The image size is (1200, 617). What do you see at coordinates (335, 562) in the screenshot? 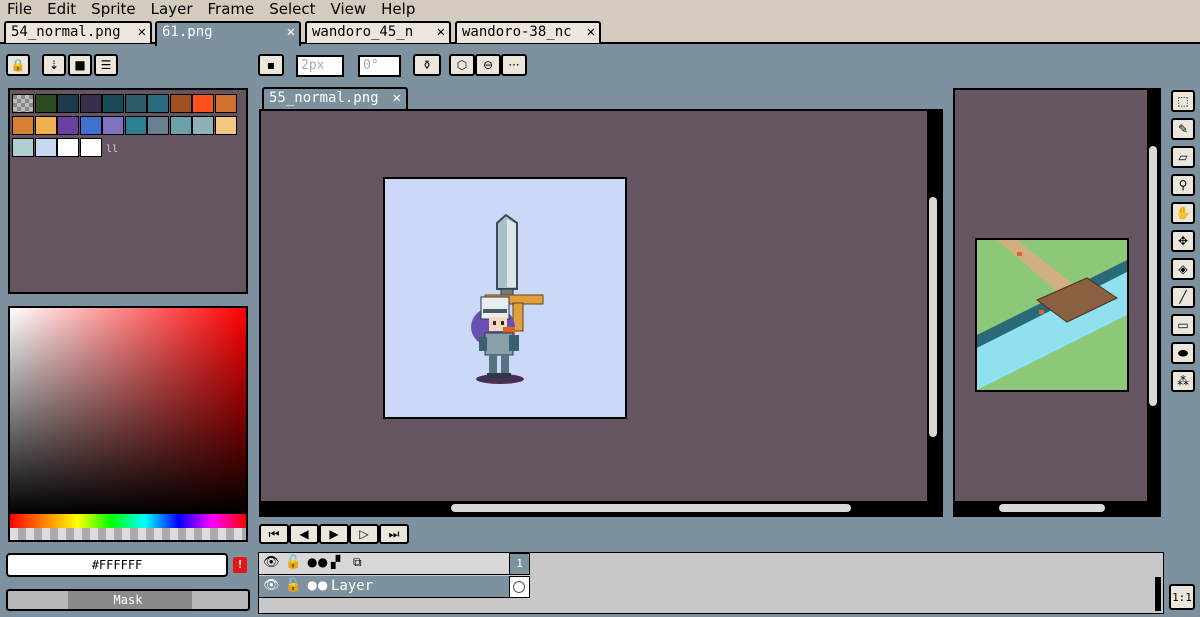
I see `layer-group-icon: ▞` at bounding box center [335, 562].